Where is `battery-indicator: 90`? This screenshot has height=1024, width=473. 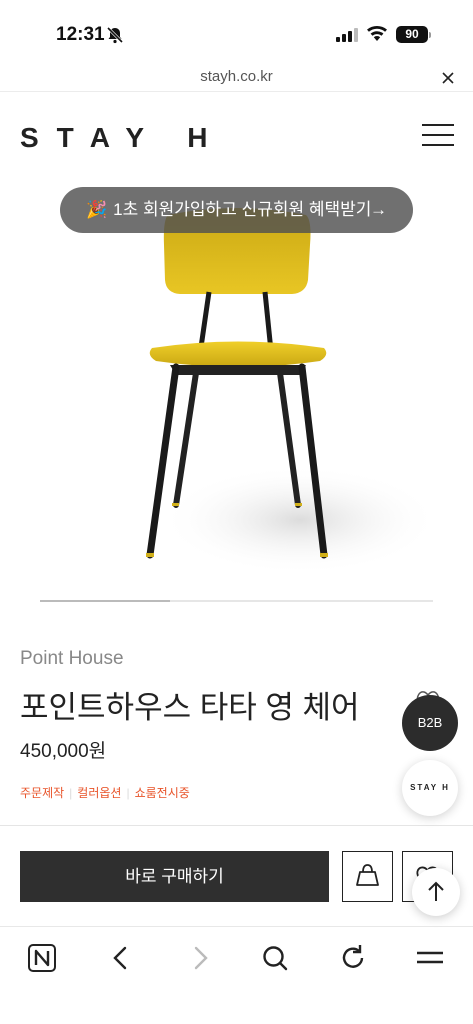 battery-indicator: 90 is located at coordinates (412, 34).